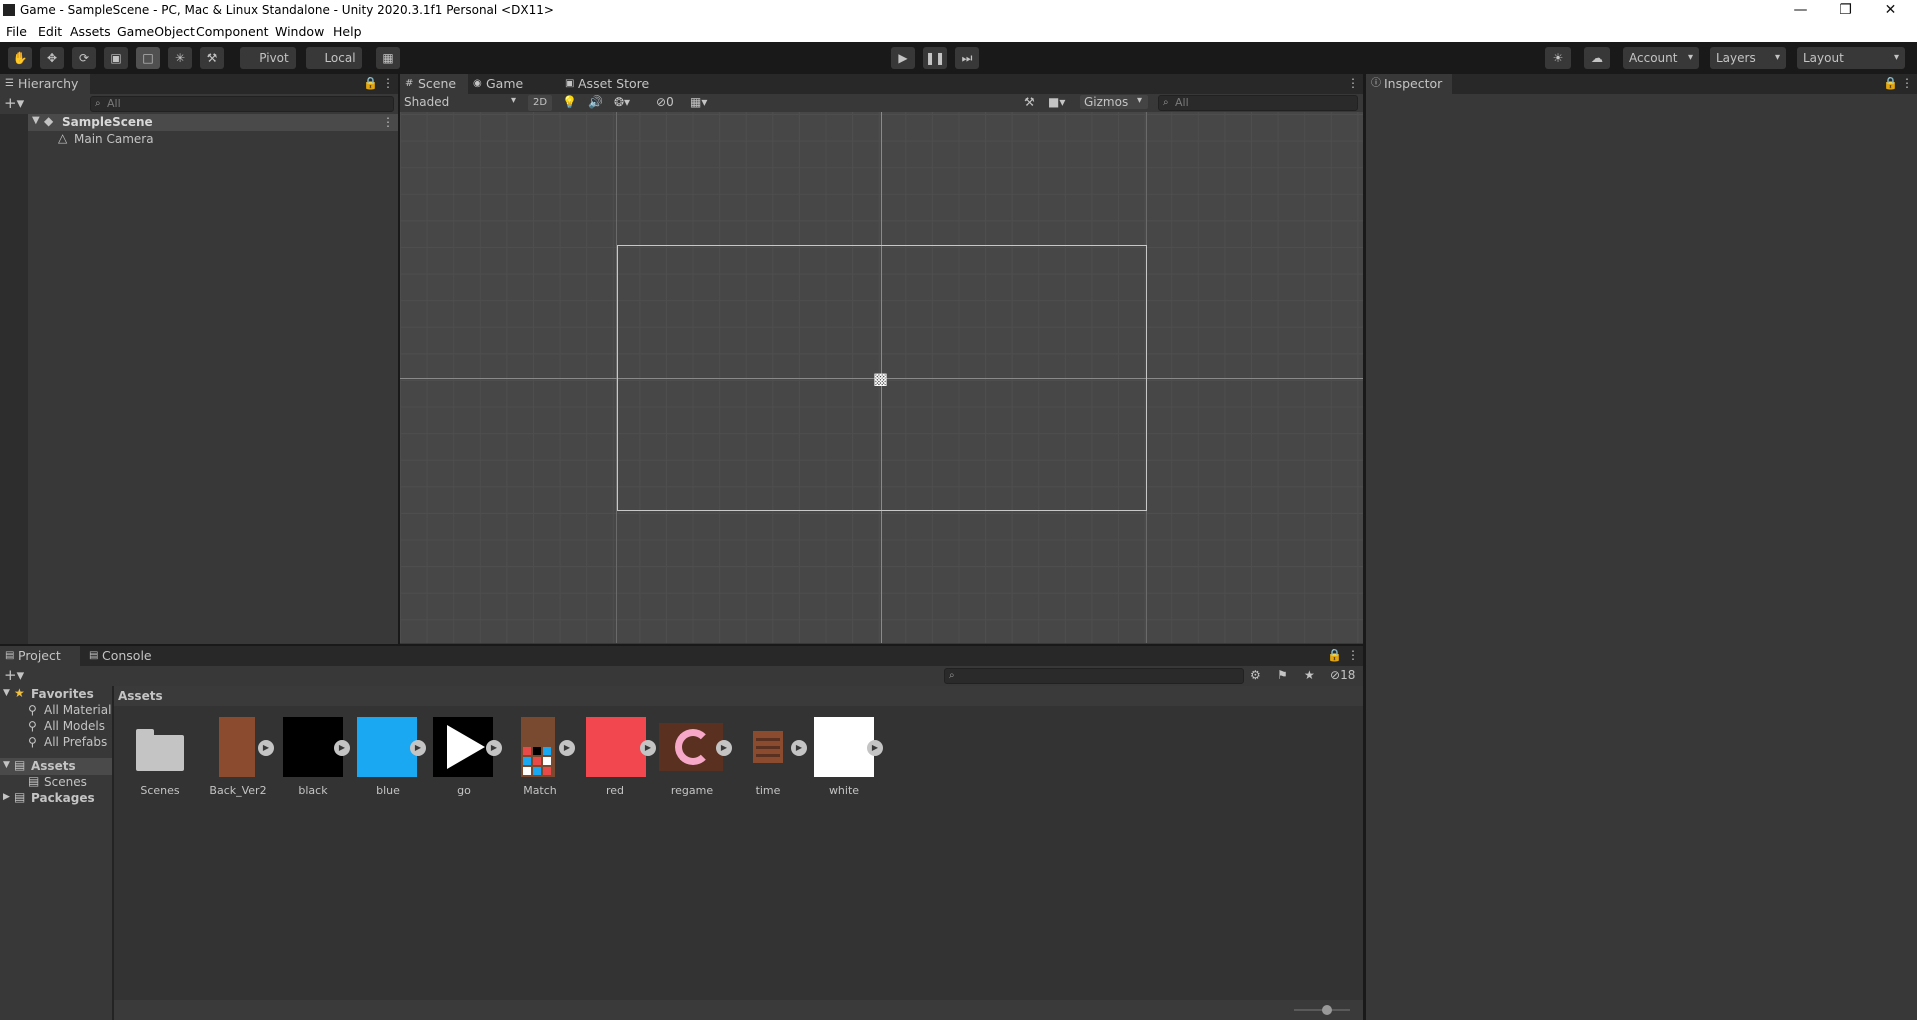 The width and height of the screenshot is (1917, 1020). I want to click on layers-dropdown: Layers, so click(1748, 58).